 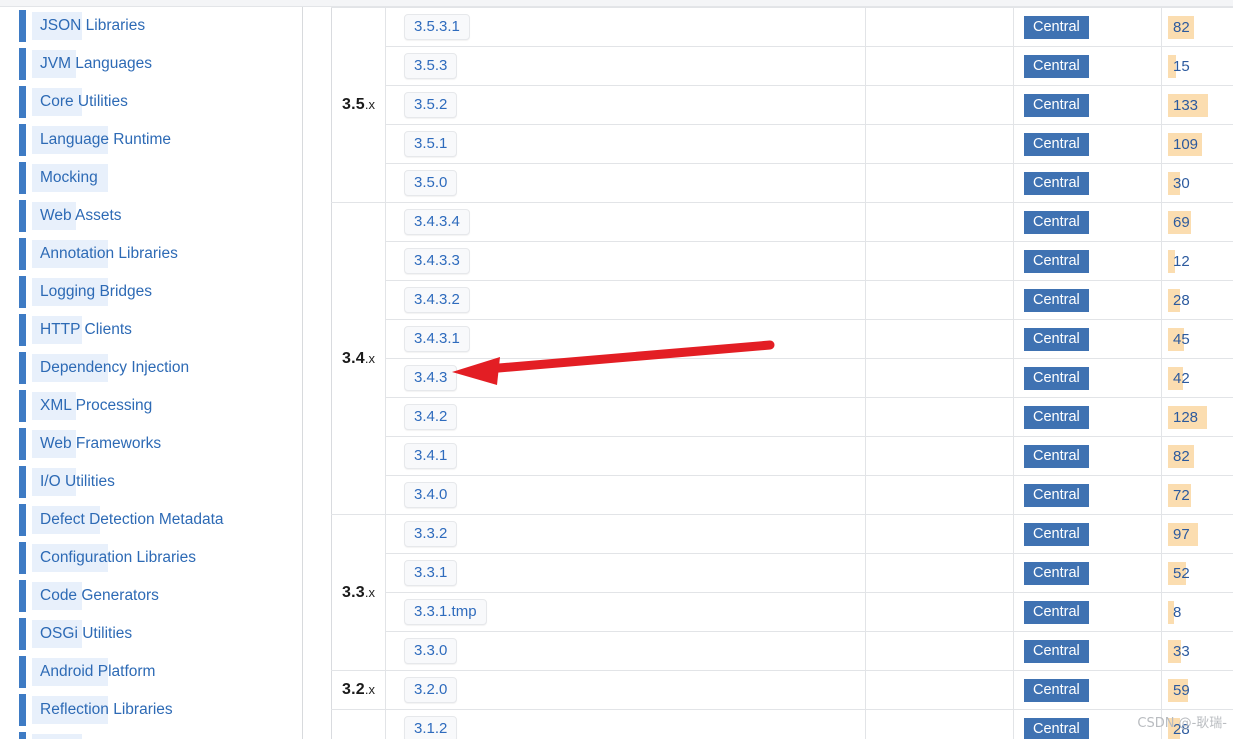 I want to click on version-link: 3.4.3.3, so click(x=437, y=261).